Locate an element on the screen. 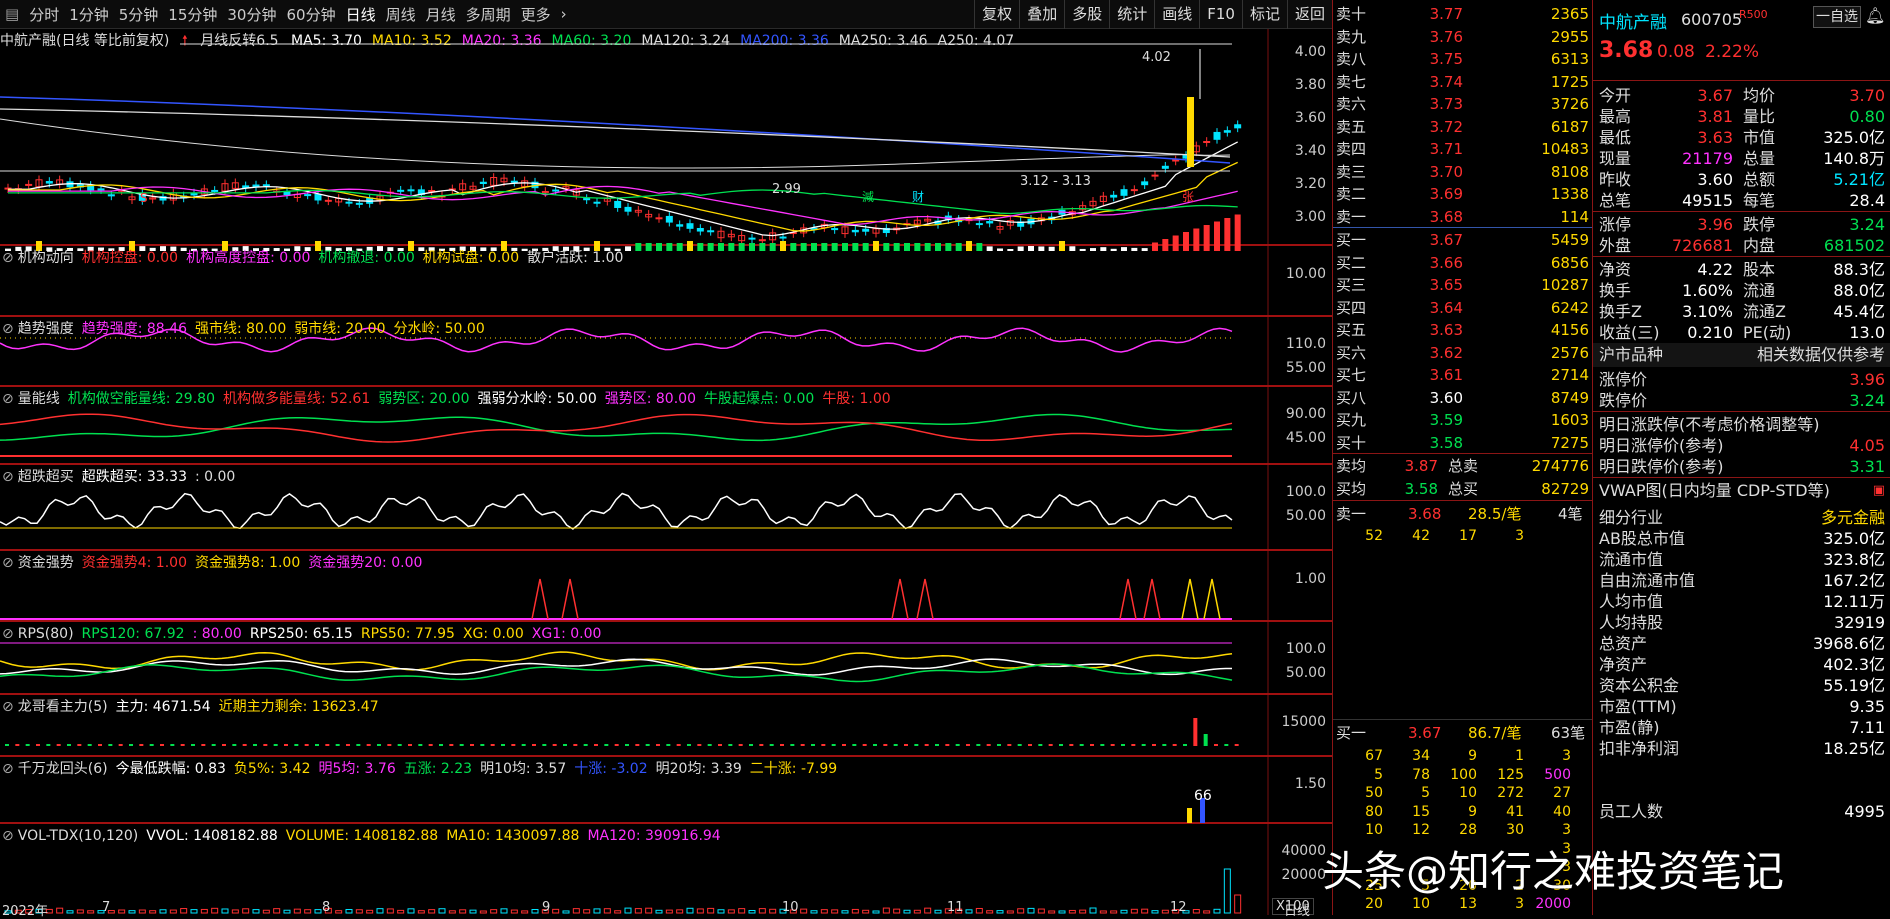  period-tab-1min: 1分钟 is located at coordinates (89, 14).